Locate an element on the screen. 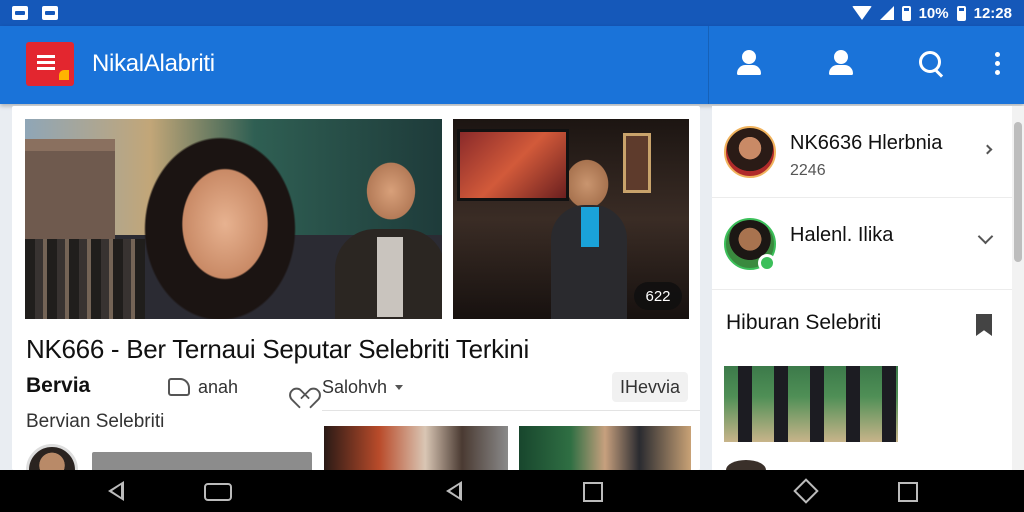 This screenshot has width=1024, height=512. image-count-badge: 622 is located at coordinates (658, 296).